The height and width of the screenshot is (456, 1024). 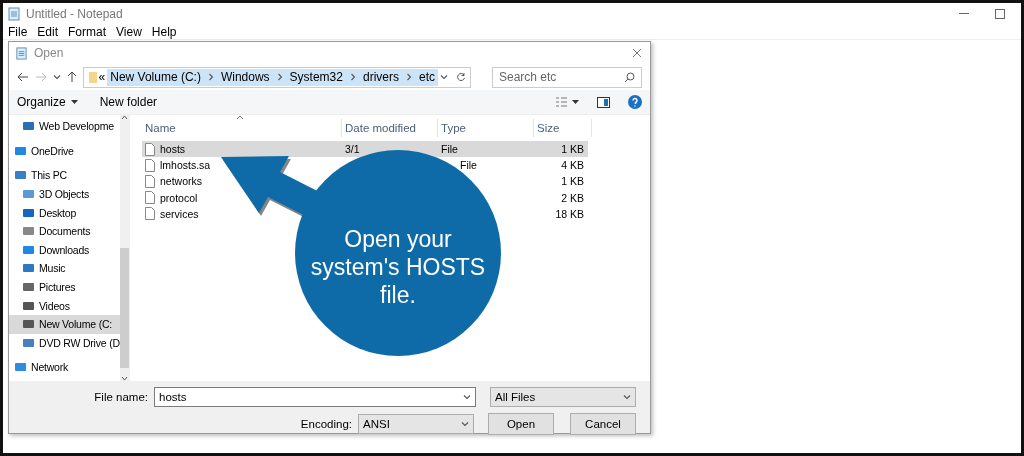 What do you see at coordinates (64, 343) in the screenshot?
I see `nav-item: DVD RW Drive (D` at bounding box center [64, 343].